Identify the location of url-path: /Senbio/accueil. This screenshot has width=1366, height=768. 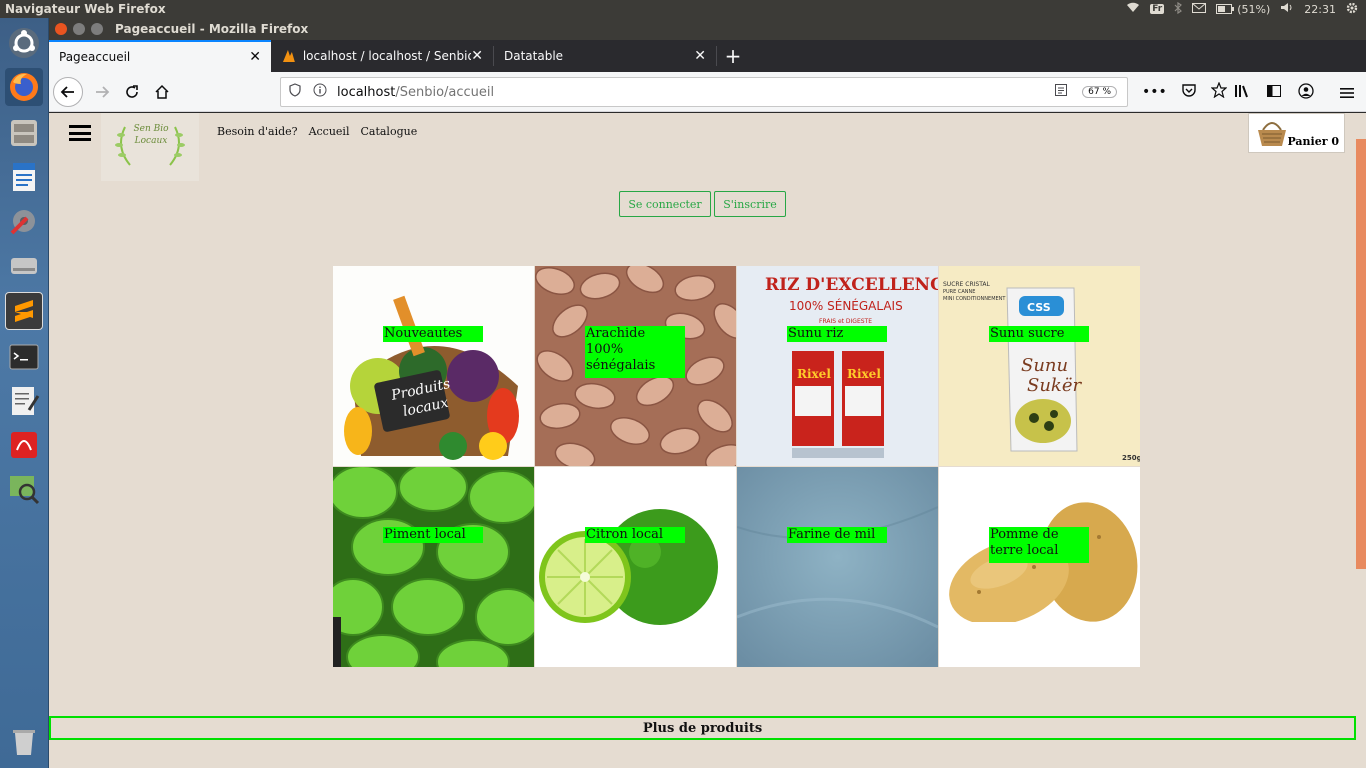
(445, 92).